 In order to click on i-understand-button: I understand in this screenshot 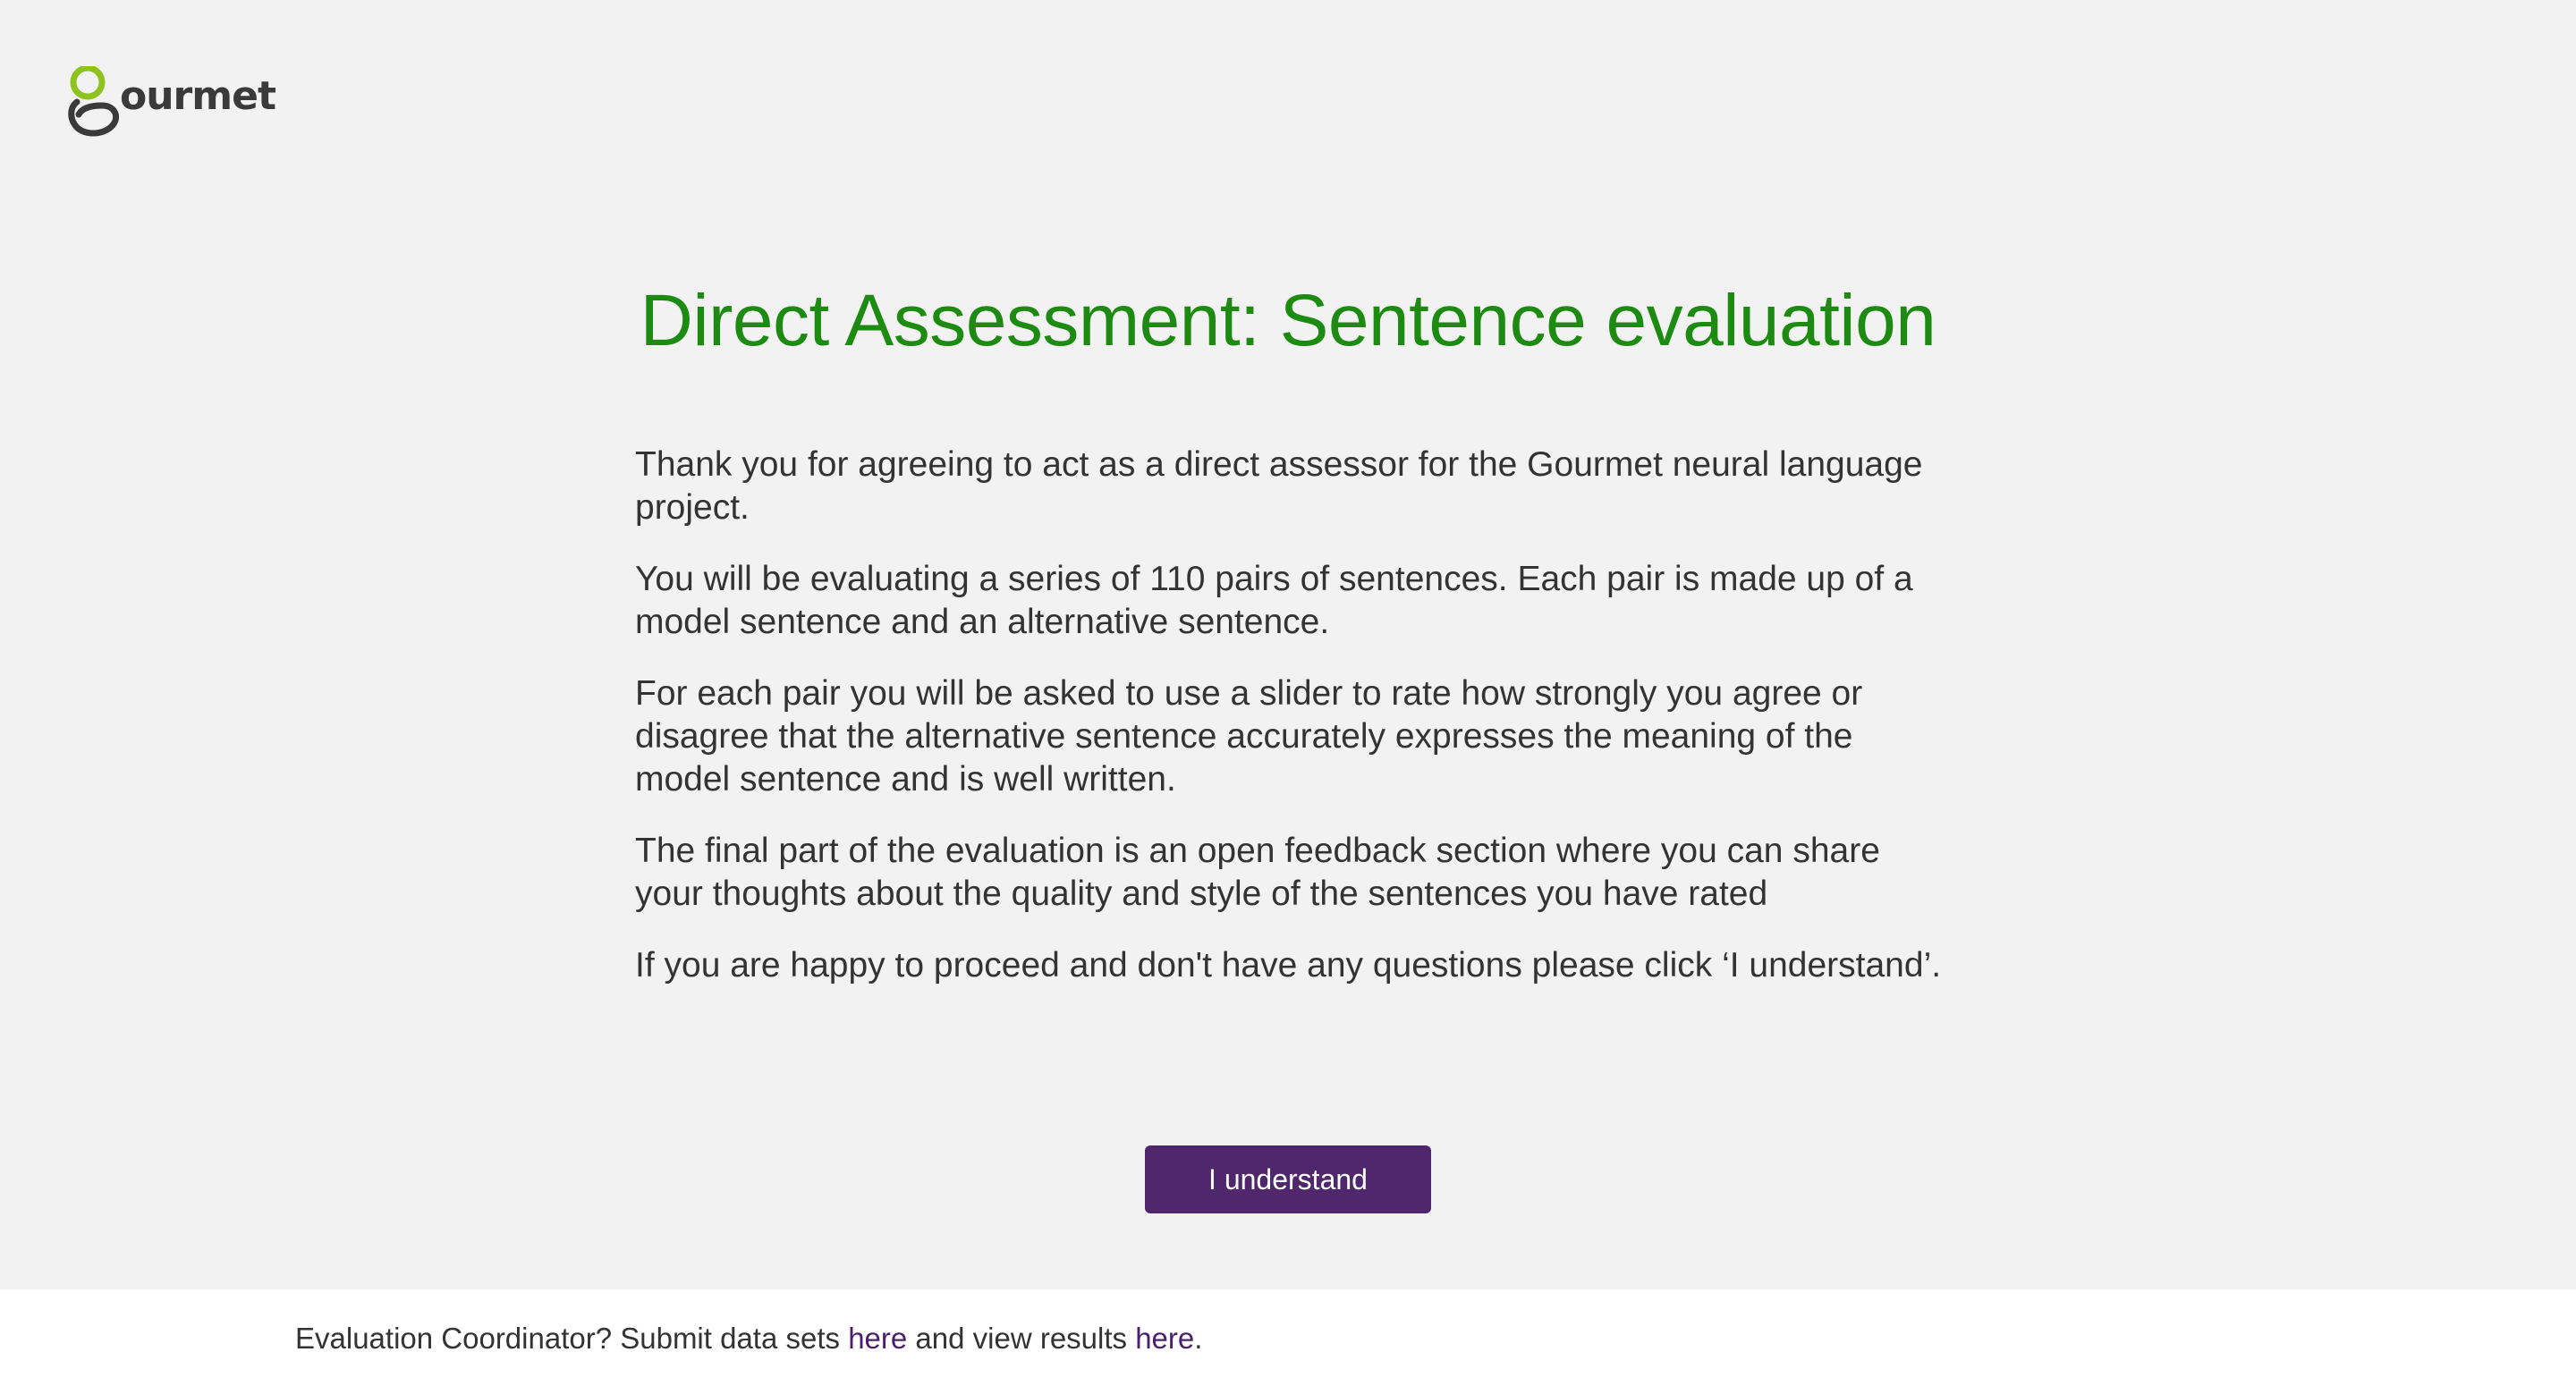, I will do `click(1288, 1179)`.